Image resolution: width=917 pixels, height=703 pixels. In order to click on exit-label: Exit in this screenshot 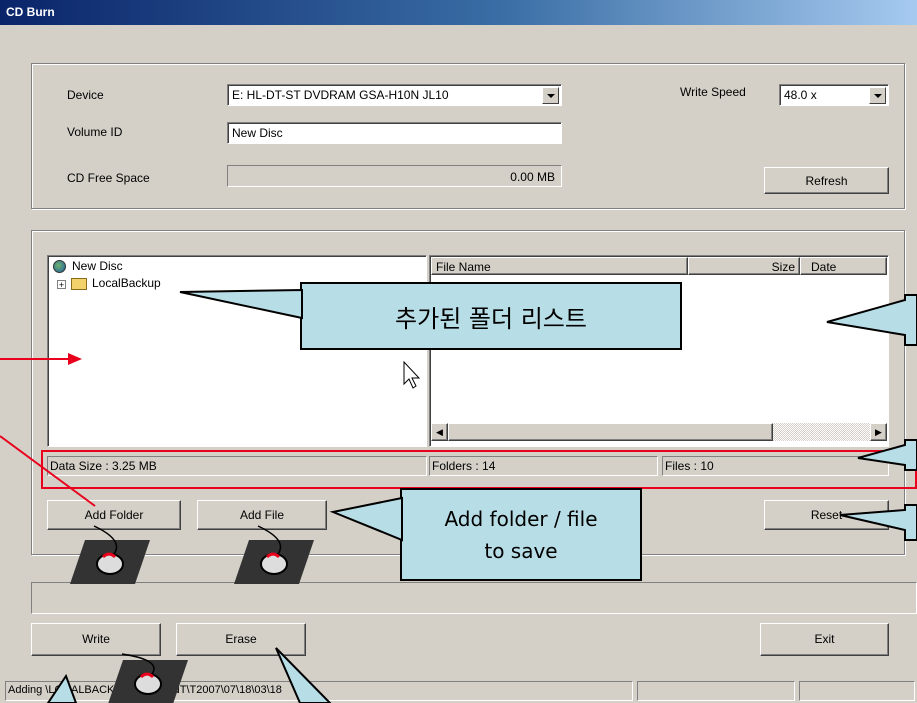, I will do `click(824, 639)`.